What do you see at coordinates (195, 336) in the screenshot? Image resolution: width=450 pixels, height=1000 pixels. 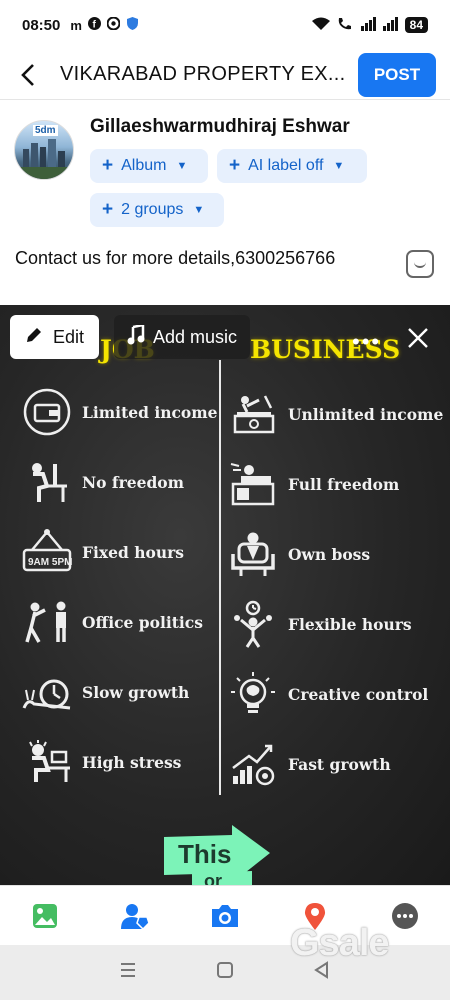 I see `add-music-label: Add music` at bounding box center [195, 336].